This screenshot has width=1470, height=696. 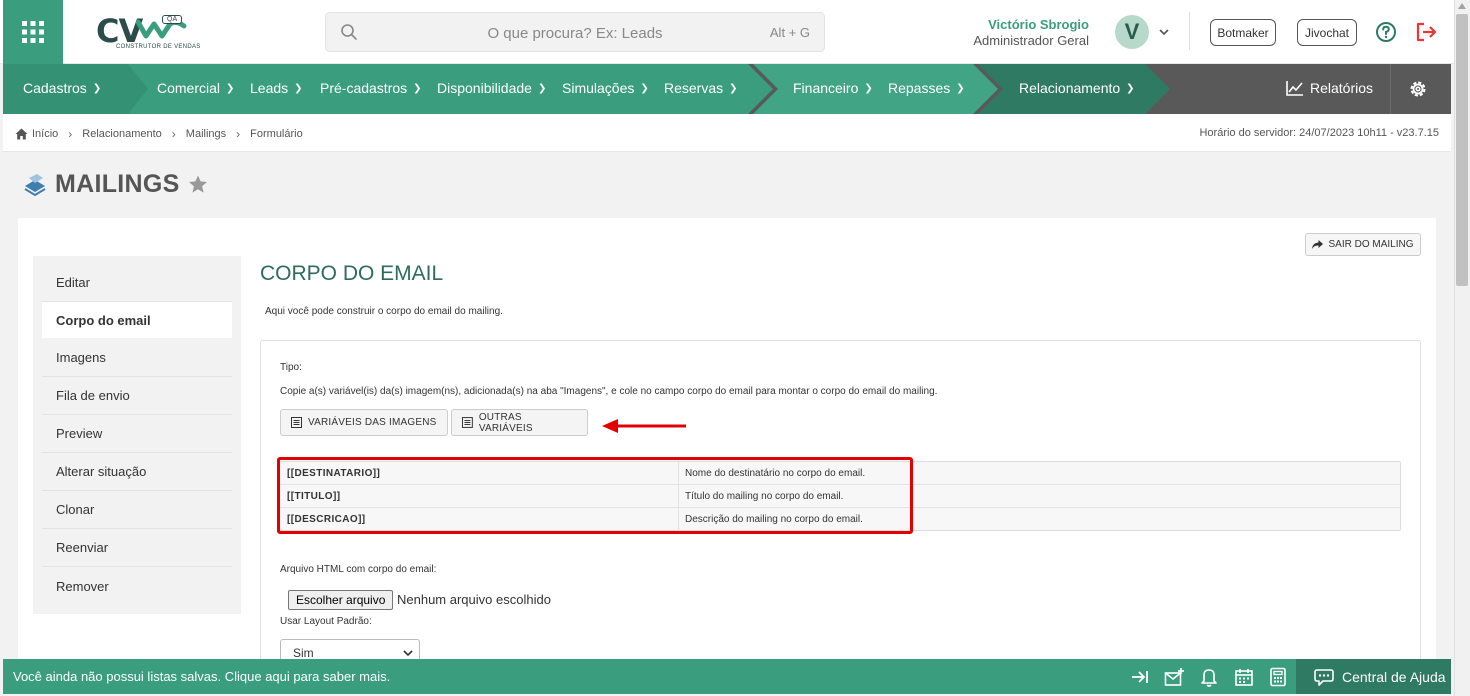 I want to click on grid-icon, so click(x=33, y=32).